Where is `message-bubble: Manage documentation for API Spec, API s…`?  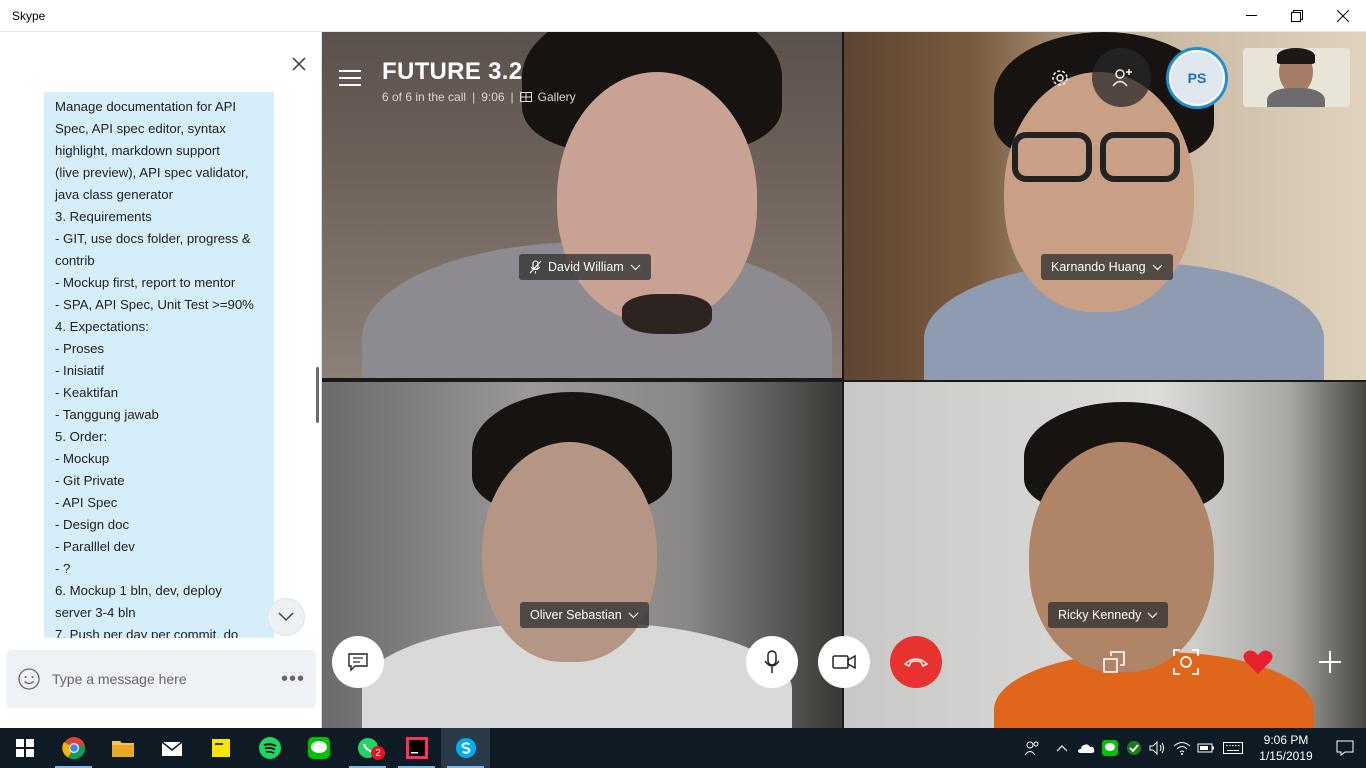
message-bubble: Manage documentation for API Spec, API s… is located at coordinates (159, 365).